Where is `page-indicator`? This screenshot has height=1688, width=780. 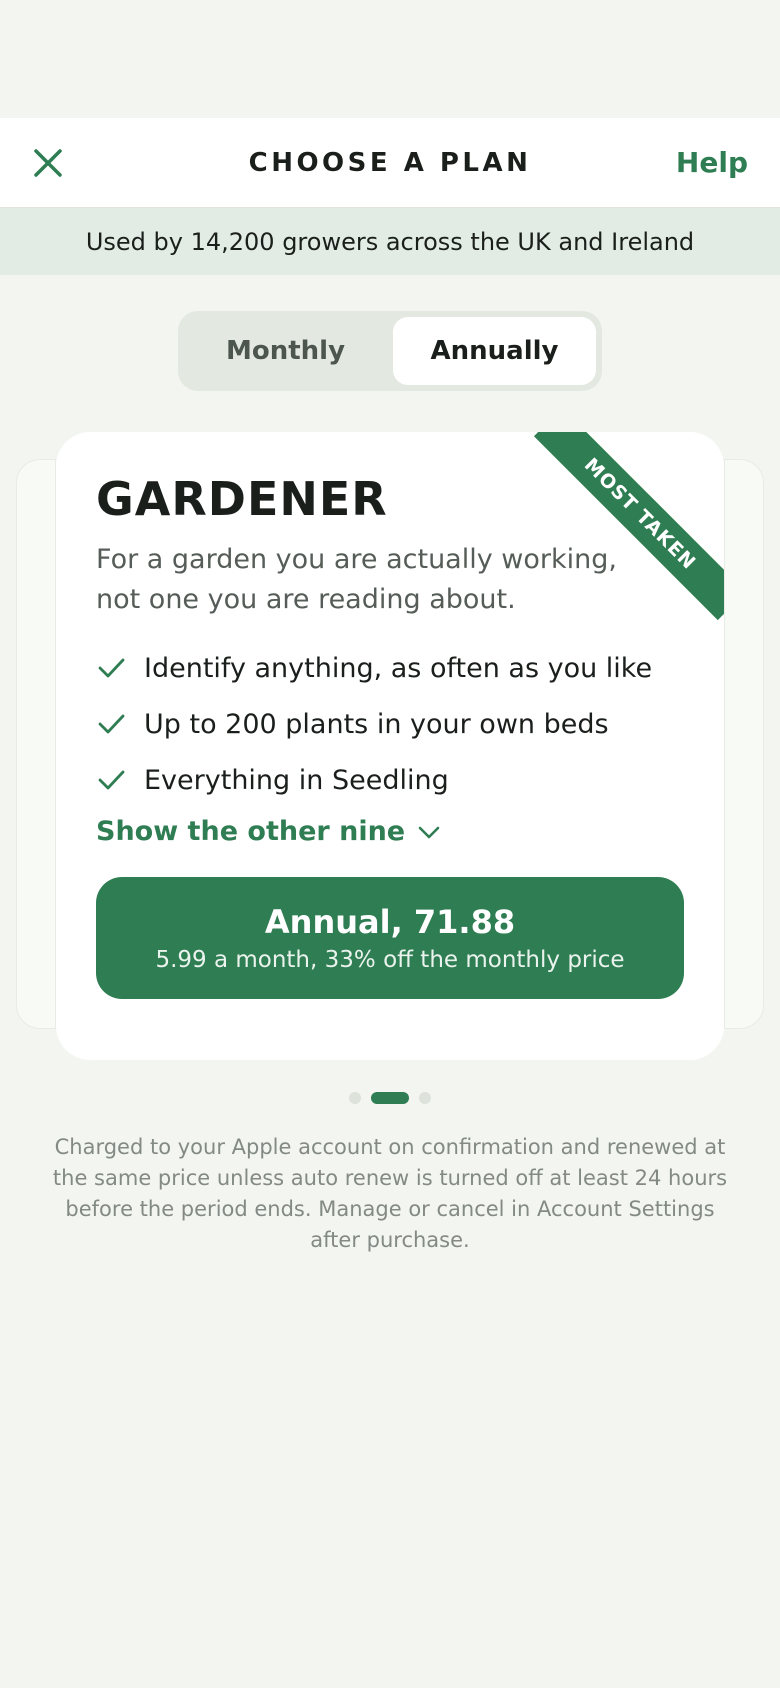 page-indicator is located at coordinates (390, 1098).